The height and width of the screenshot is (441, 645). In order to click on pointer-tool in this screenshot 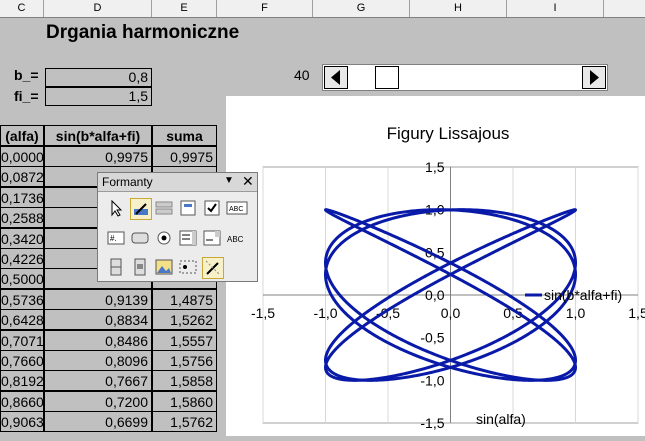, I will do `click(117, 209)`.